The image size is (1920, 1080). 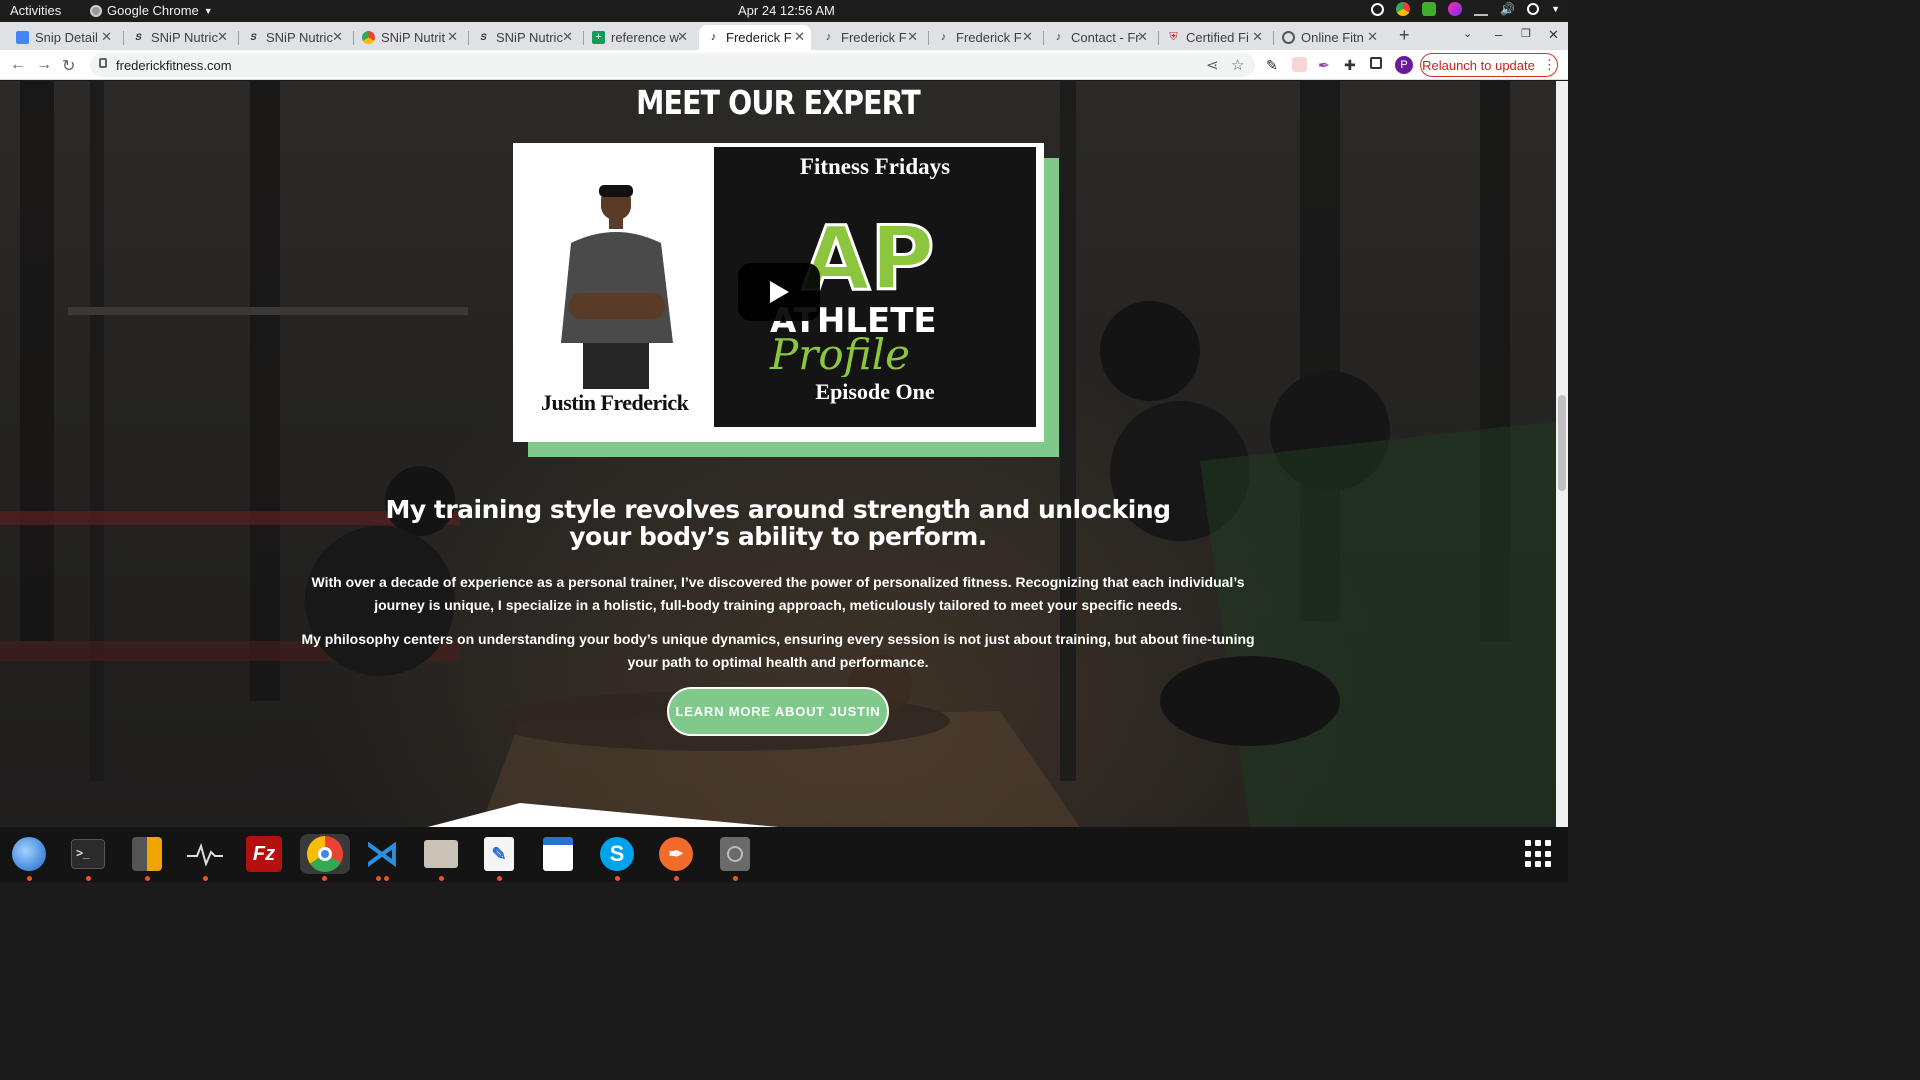 What do you see at coordinates (35, 10) in the screenshot?
I see `activities-button: Activities` at bounding box center [35, 10].